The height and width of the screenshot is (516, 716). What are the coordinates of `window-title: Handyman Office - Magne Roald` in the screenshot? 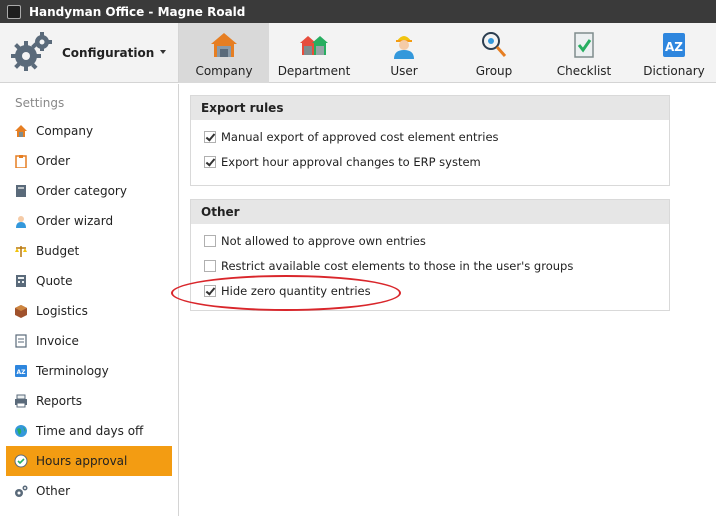 It's located at (137, 11).